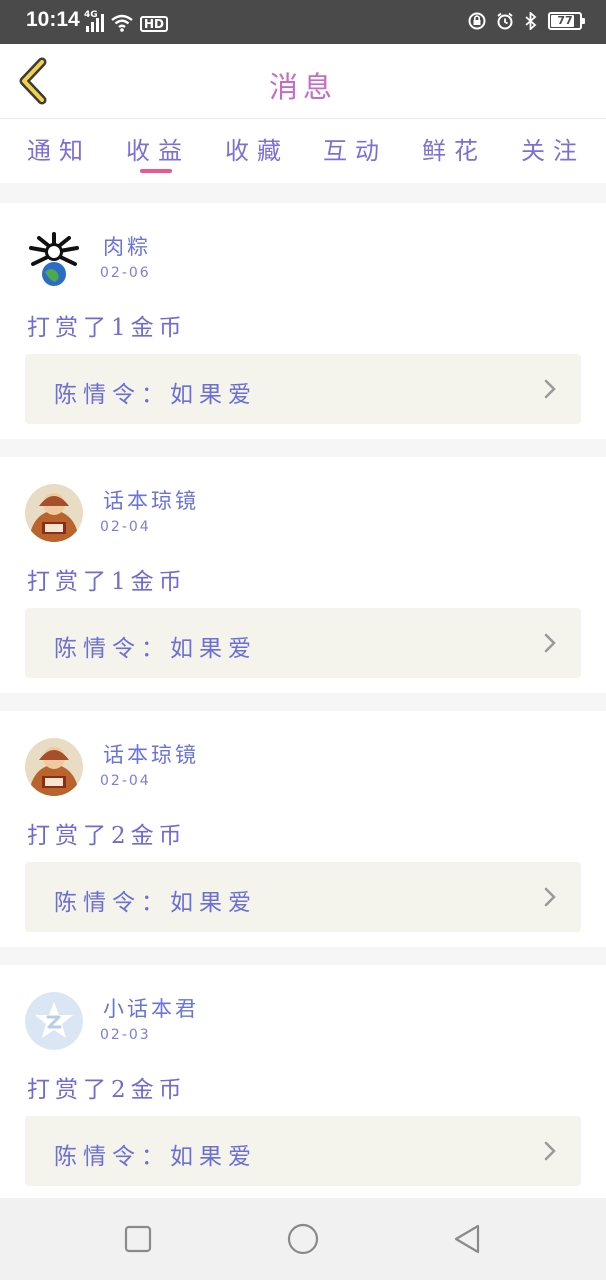 The width and height of the screenshot is (606, 1280). I want to click on tab-following: 关注, so click(553, 148).